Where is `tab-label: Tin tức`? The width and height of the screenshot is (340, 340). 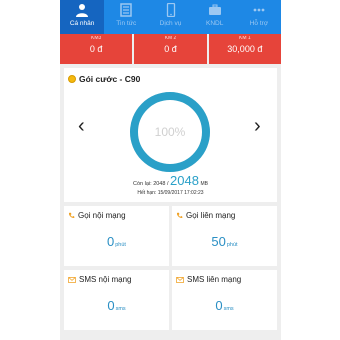
tab-label: Tin tức is located at coordinates (126, 23).